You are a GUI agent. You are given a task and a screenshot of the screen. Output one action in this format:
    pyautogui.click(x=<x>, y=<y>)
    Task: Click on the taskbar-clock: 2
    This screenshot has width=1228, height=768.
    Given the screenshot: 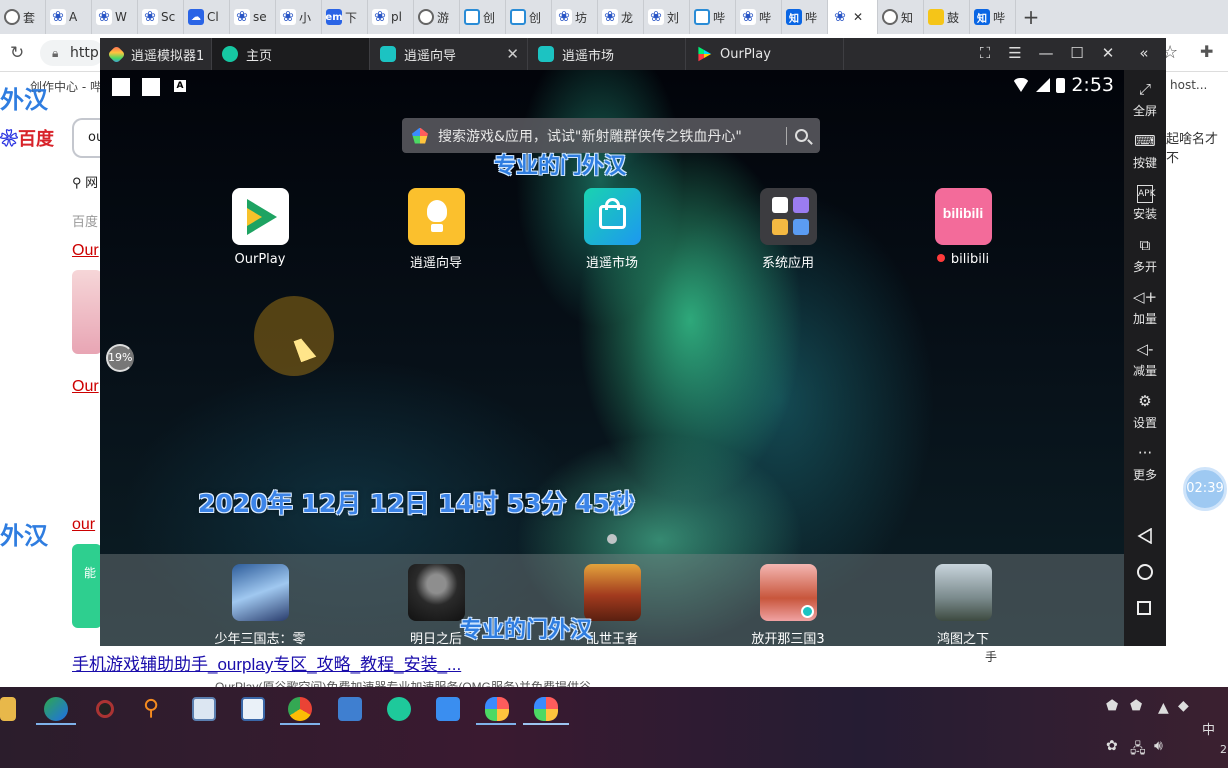 What is the action you would take?
    pyautogui.click(x=1223, y=749)
    